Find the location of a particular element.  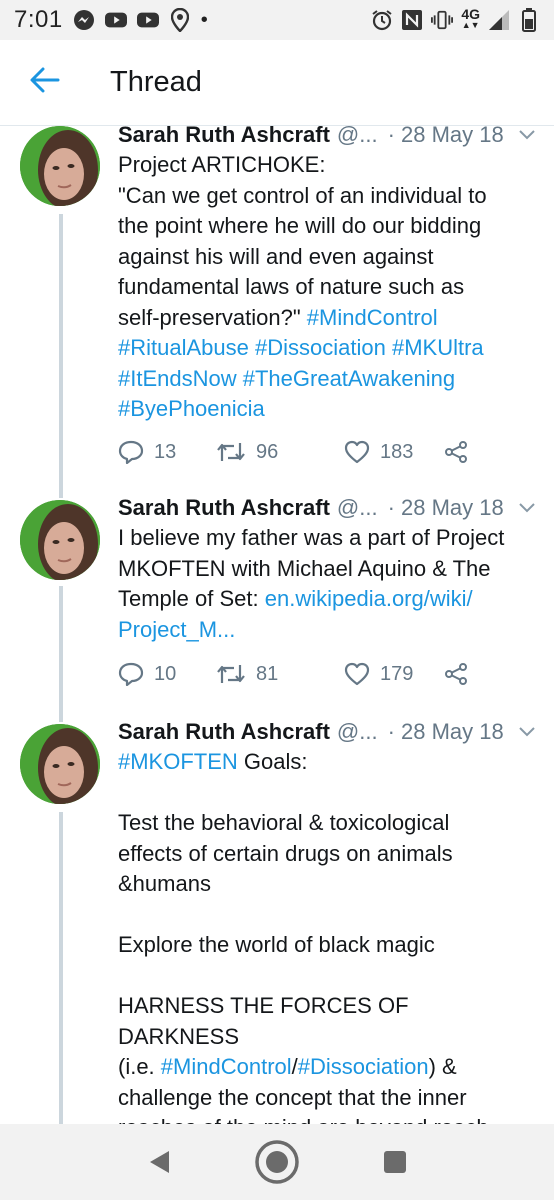

back-arrow-icon is located at coordinates (45, 82).